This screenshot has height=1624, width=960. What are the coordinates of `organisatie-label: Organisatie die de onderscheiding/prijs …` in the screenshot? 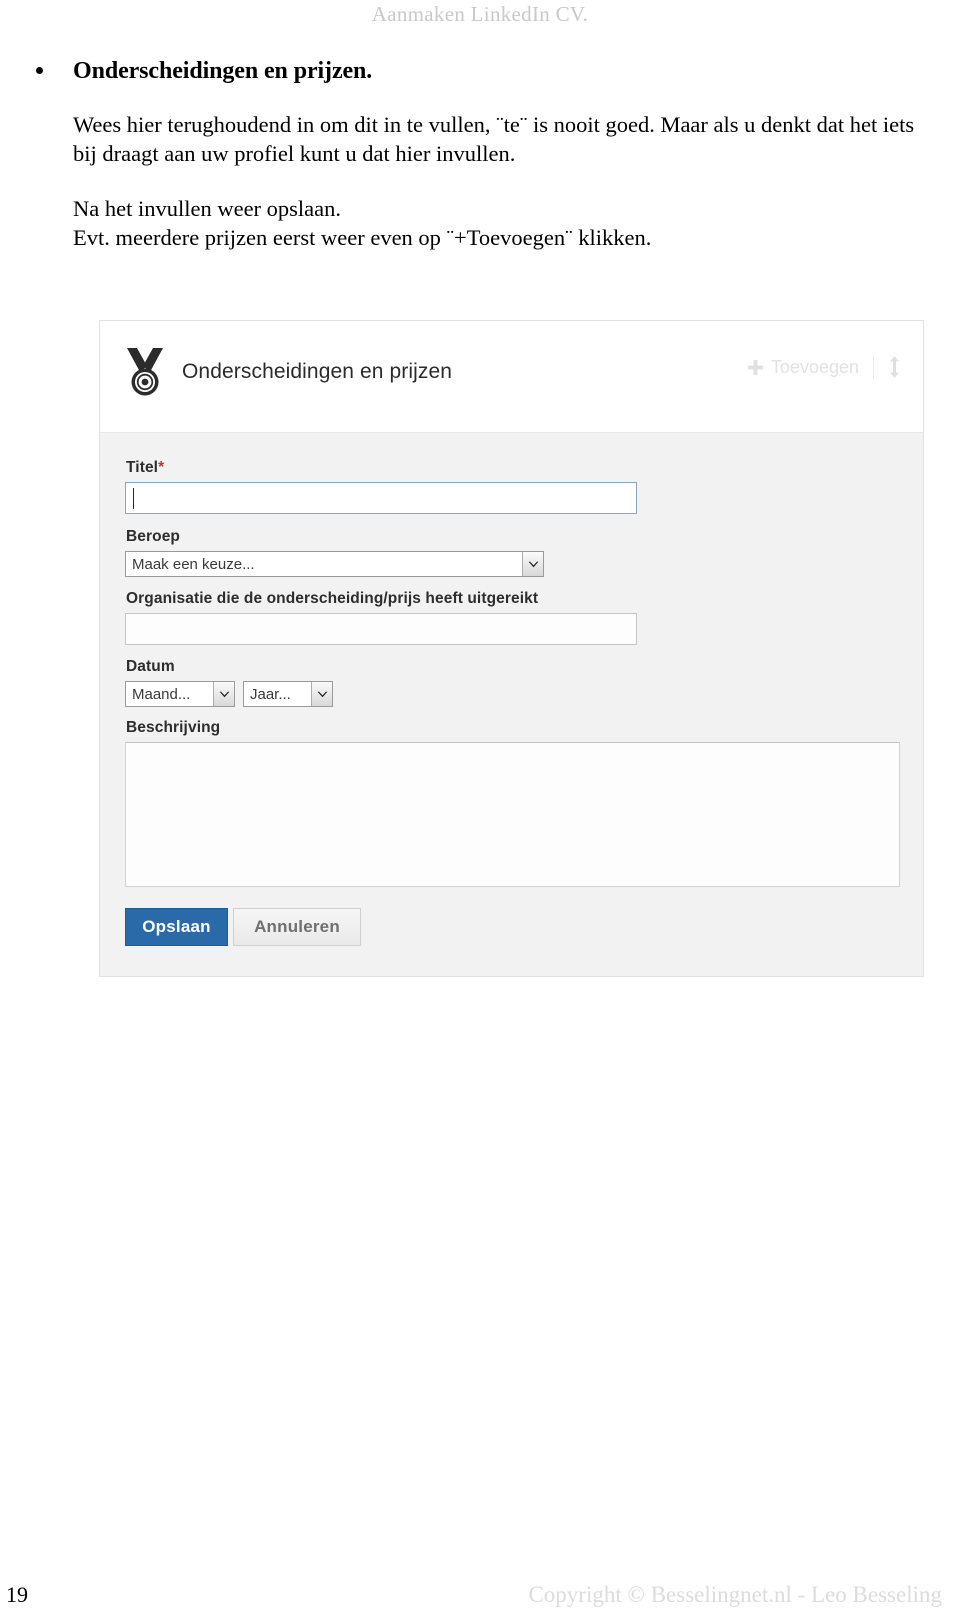 It's located at (332, 598).